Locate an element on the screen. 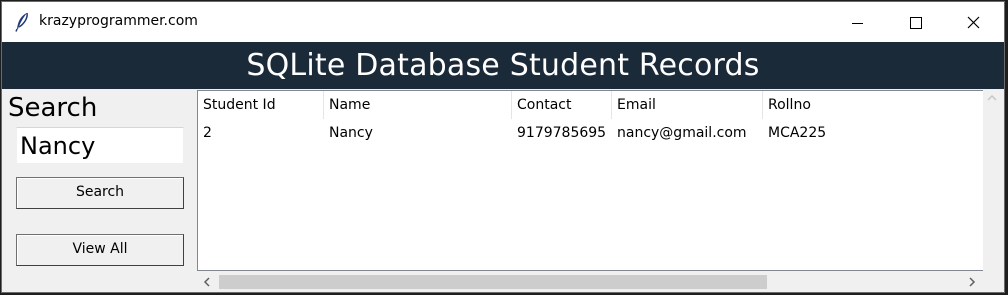 The image size is (1008, 295). view-all-button: View All is located at coordinates (100, 250).